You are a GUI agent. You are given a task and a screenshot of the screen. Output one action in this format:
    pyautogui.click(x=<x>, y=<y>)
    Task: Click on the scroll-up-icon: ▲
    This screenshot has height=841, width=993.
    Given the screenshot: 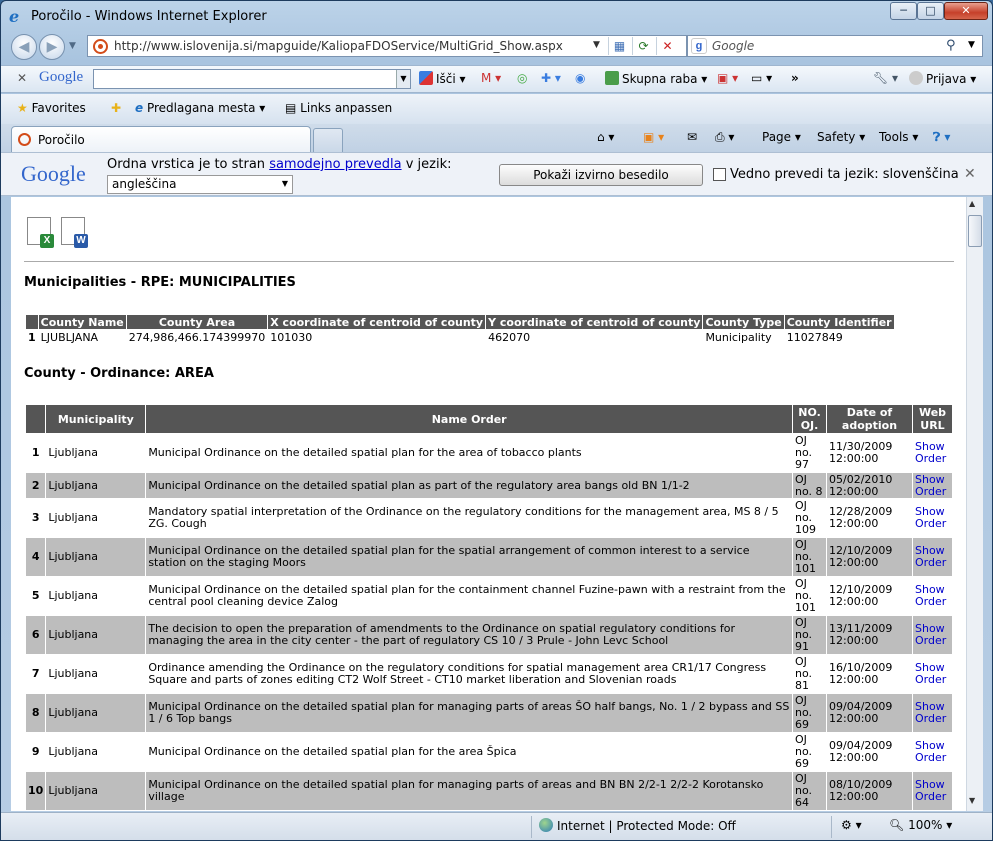 What is the action you would take?
    pyautogui.click(x=972, y=203)
    